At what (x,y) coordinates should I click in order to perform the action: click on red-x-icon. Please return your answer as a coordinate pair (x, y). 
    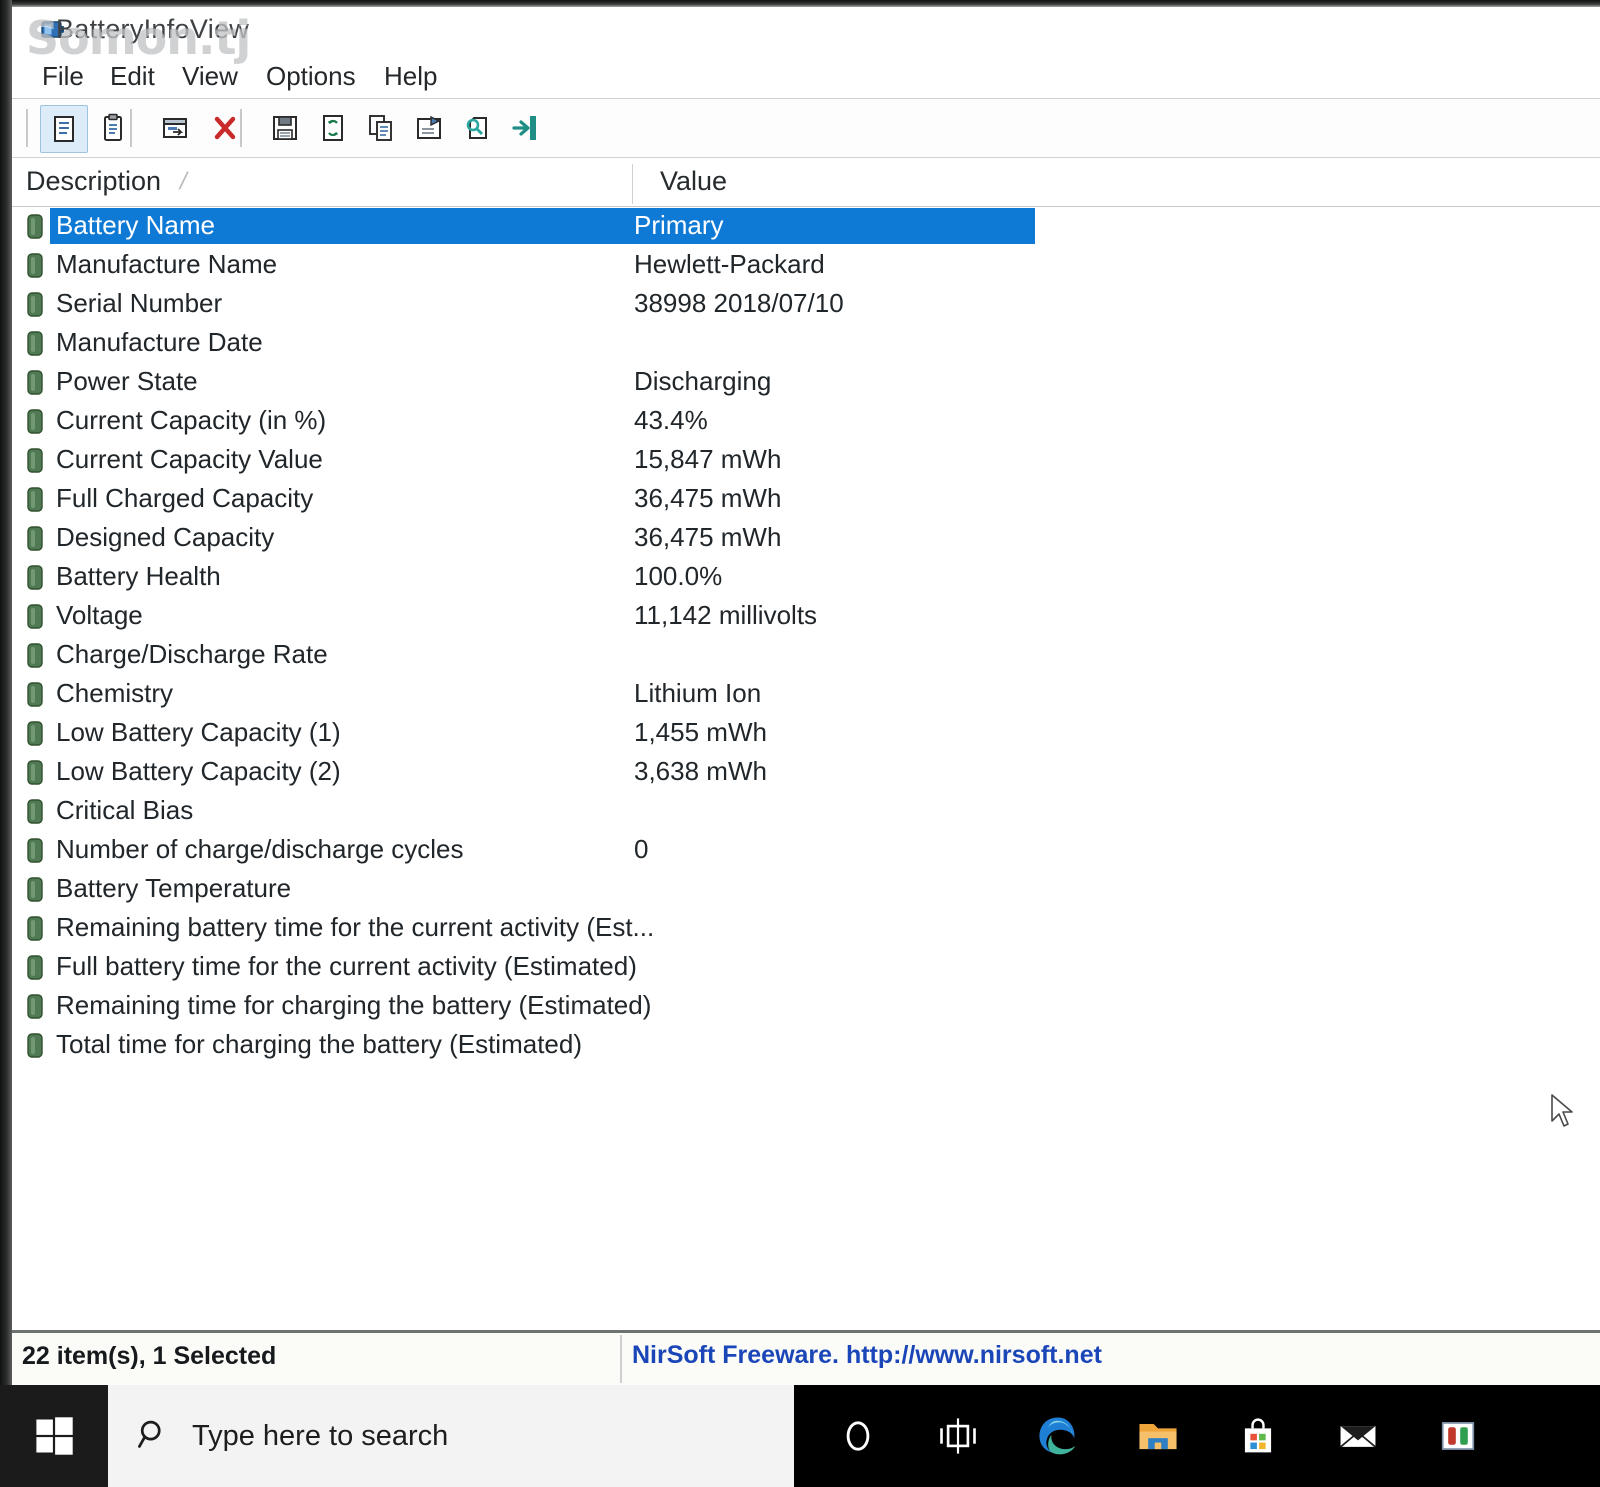
    Looking at the image, I should click on (225, 128).